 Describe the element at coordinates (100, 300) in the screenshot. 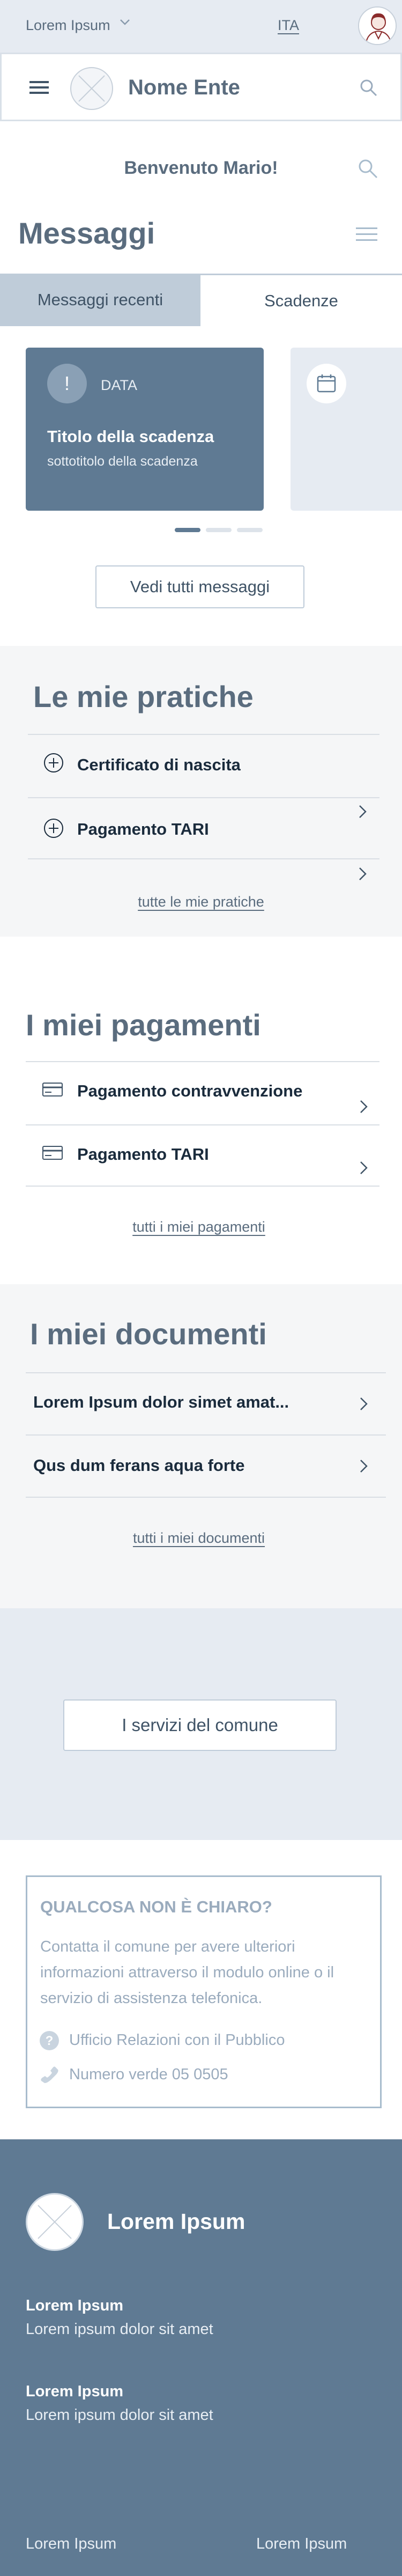

I see `tab-messaggi-recenti: Messaggi recenti` at that location.